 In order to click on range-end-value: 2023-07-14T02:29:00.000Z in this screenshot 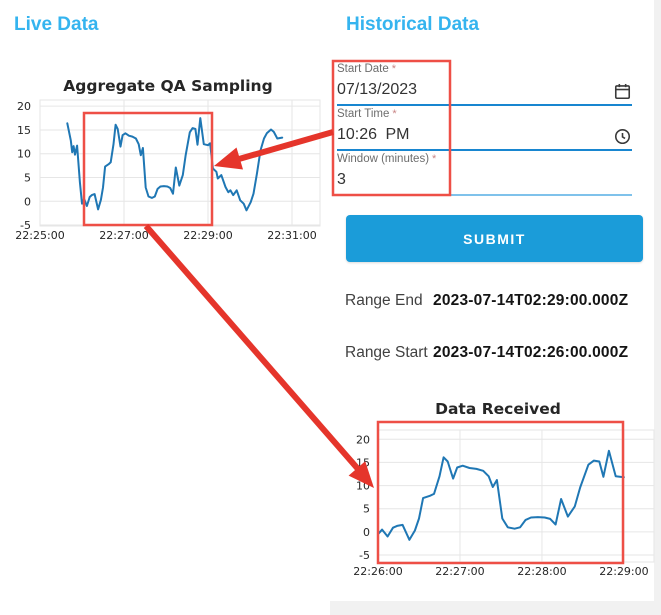, I will do `click(531, 300)`.